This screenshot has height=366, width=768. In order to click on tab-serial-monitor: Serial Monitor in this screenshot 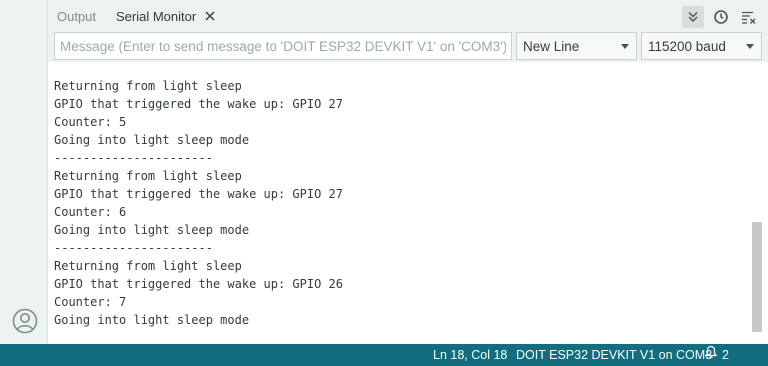, I will do `click(156, 16)`.